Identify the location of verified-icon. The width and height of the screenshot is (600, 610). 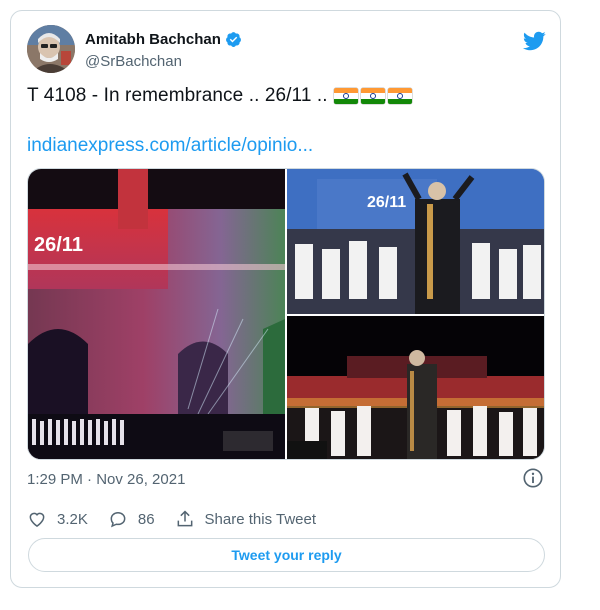
(233, 39).